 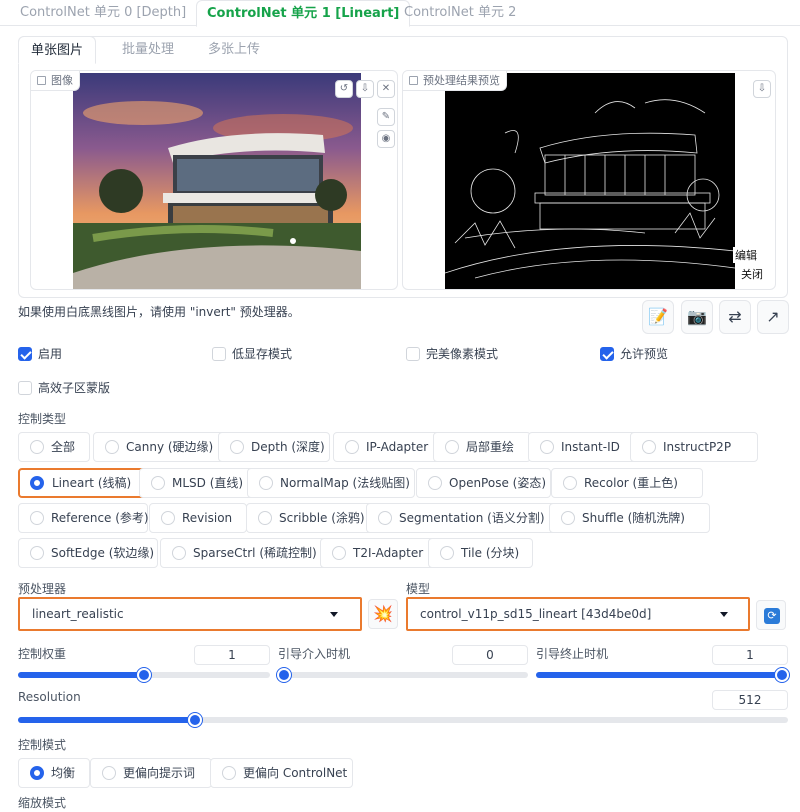 I want to click on control-mode-controlnet: 更偏向 ControlNet, so click(x=281, y=773).